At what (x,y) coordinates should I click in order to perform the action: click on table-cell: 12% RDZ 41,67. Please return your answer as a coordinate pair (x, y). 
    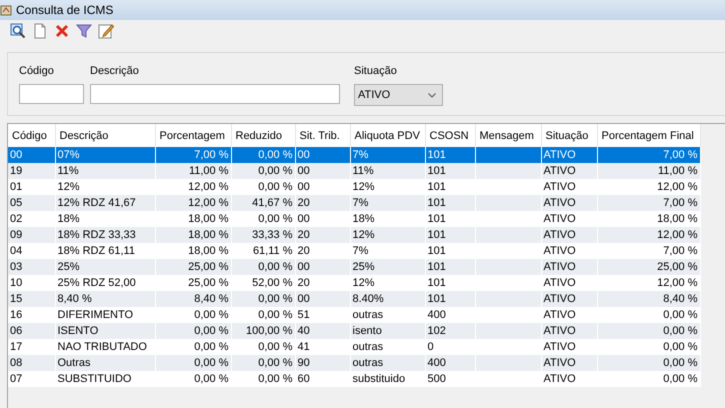
    Looking at the image, I should click on (105, 203).